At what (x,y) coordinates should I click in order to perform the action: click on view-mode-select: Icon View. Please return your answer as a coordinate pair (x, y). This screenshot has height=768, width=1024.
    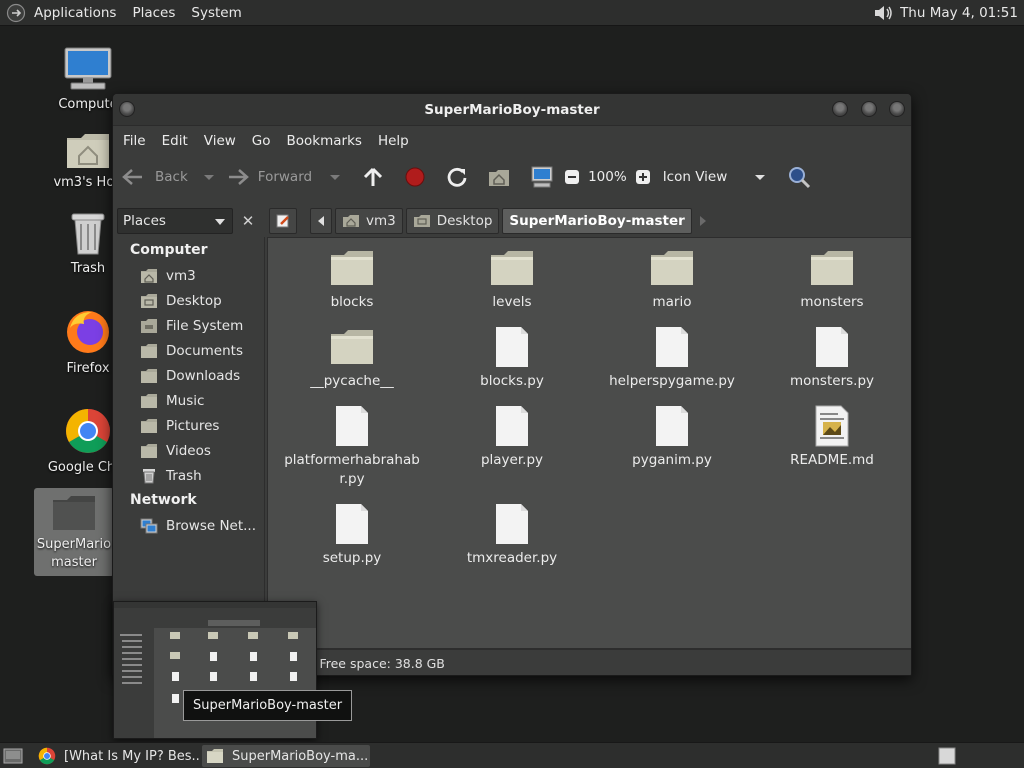
    Looking at the image, I should click on (715, 177).